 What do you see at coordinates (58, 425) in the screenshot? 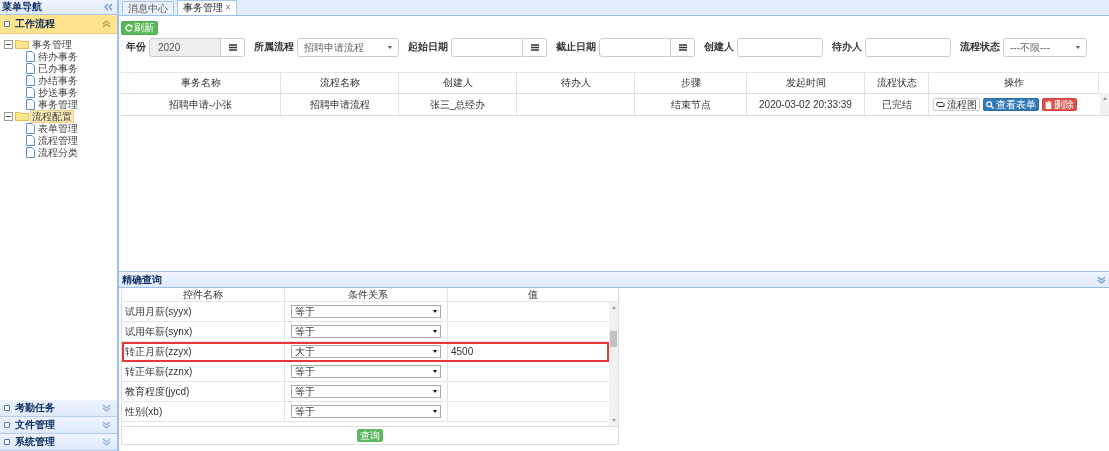
I see `accordion-header: 文件管理` at bounding box center [58, 425].